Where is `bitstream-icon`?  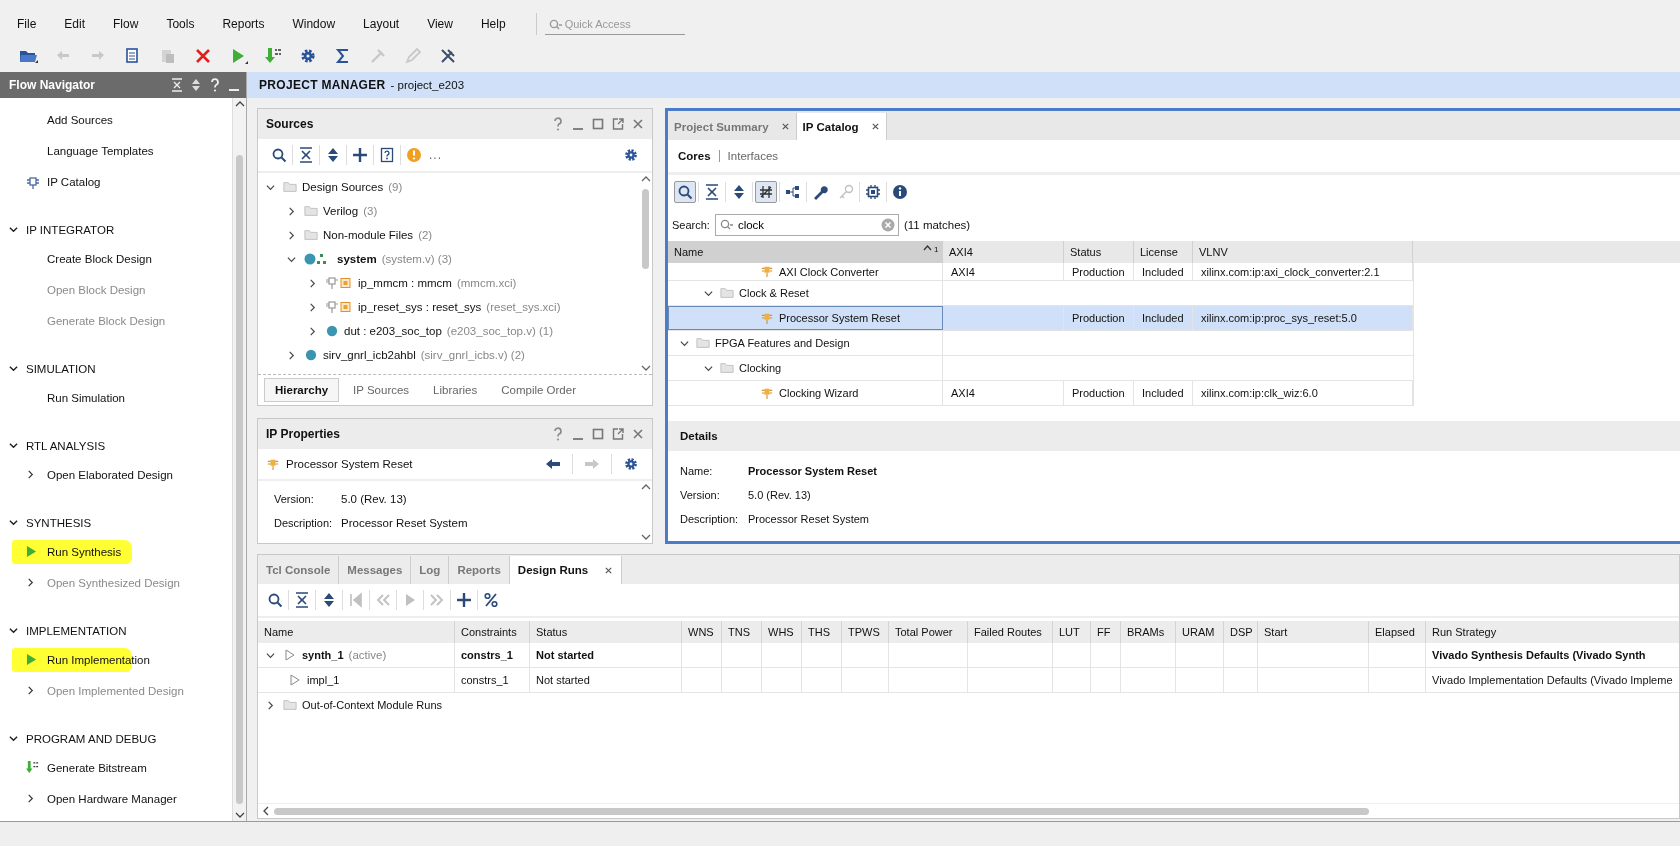
bitstream-icon is located at coordinates (32, 767).